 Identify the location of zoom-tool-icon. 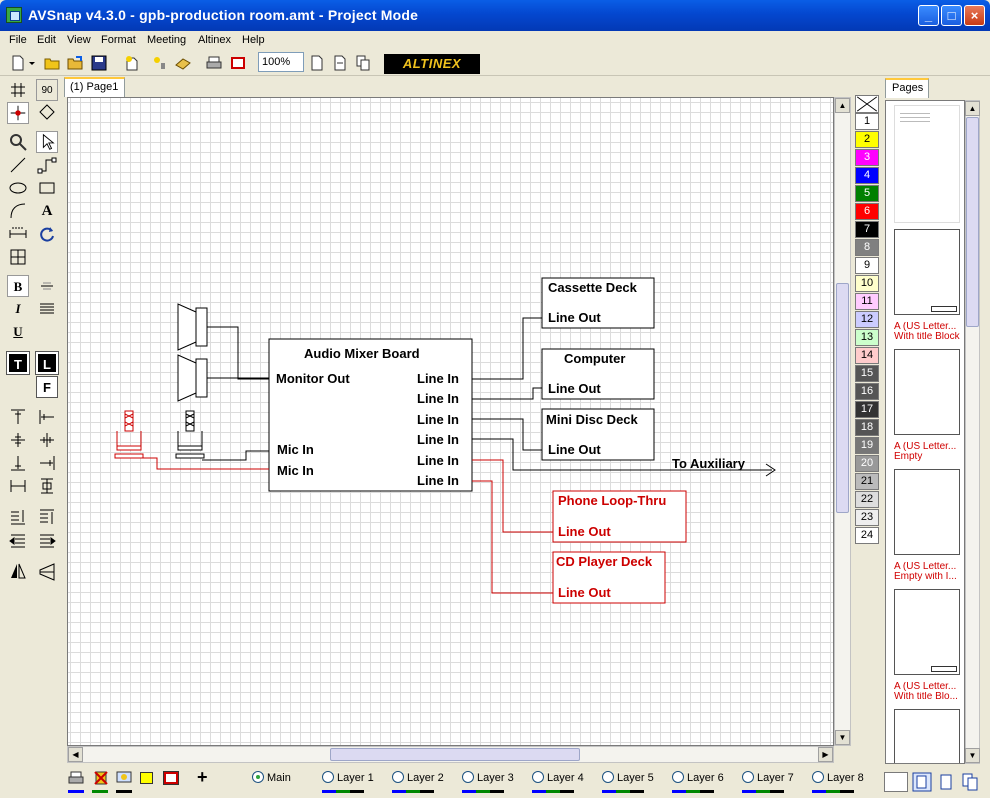
(18, 142).